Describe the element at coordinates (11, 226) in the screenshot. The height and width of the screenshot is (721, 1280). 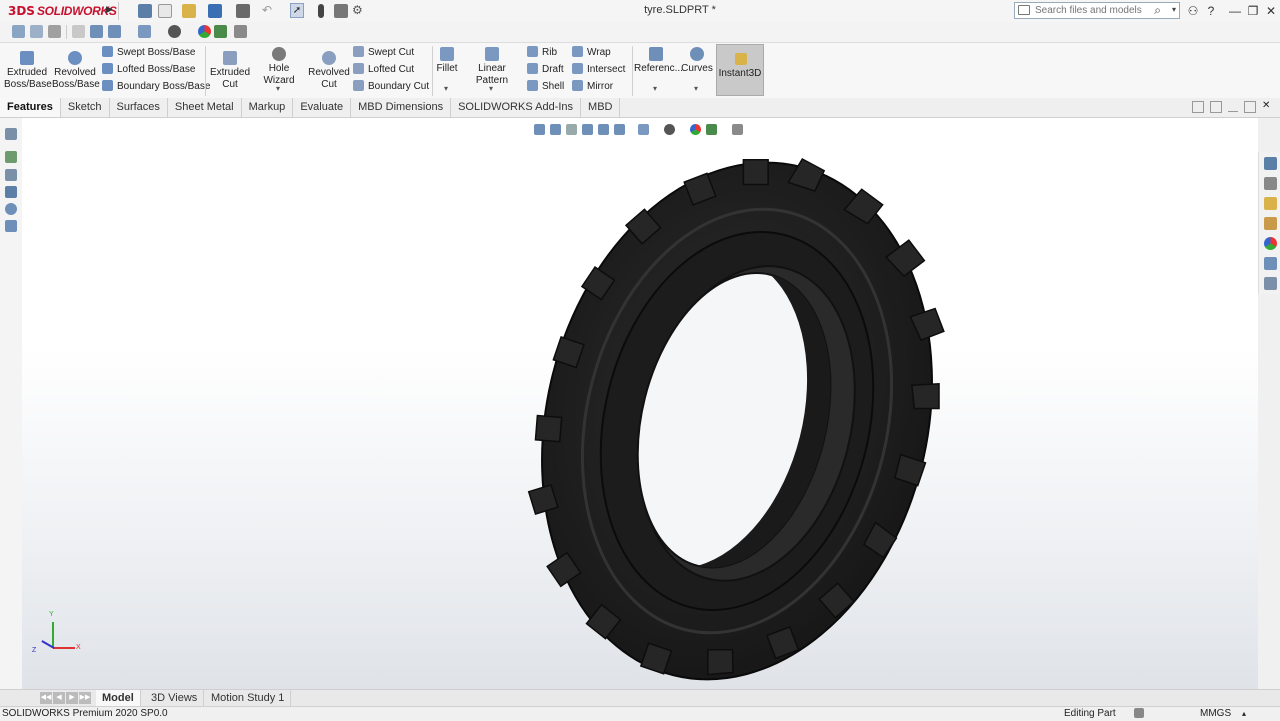
I see `cam-manager-icon` at that location.